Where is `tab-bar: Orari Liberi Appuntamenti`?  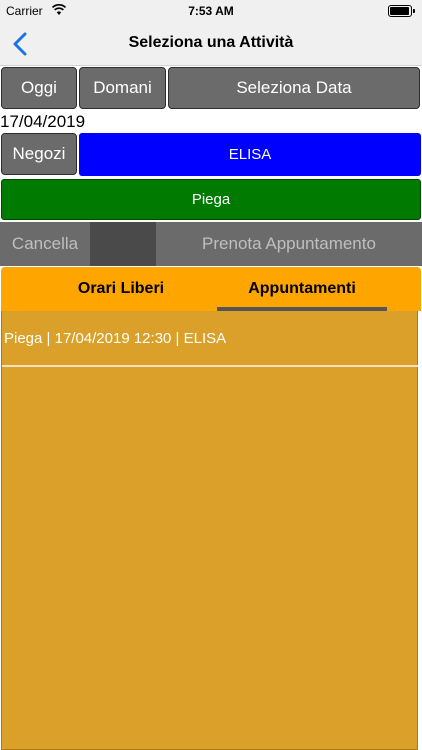 tab-bar: Orari Liberi Appuntamenti is located at coordinates (211, 289).